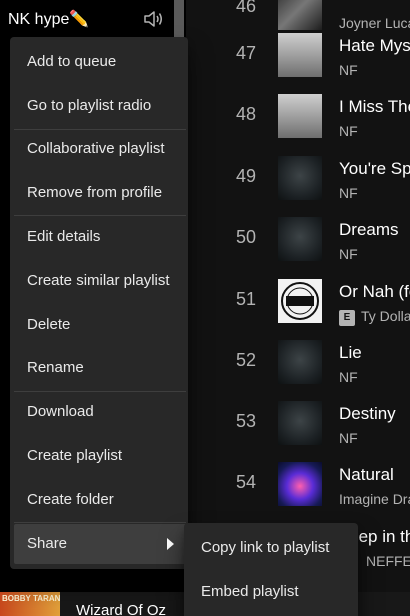 This screenshot has width=410, height=616. I want to click on menu-copy-link-to-playlist: Copy link to playlist, so click(271, 548).